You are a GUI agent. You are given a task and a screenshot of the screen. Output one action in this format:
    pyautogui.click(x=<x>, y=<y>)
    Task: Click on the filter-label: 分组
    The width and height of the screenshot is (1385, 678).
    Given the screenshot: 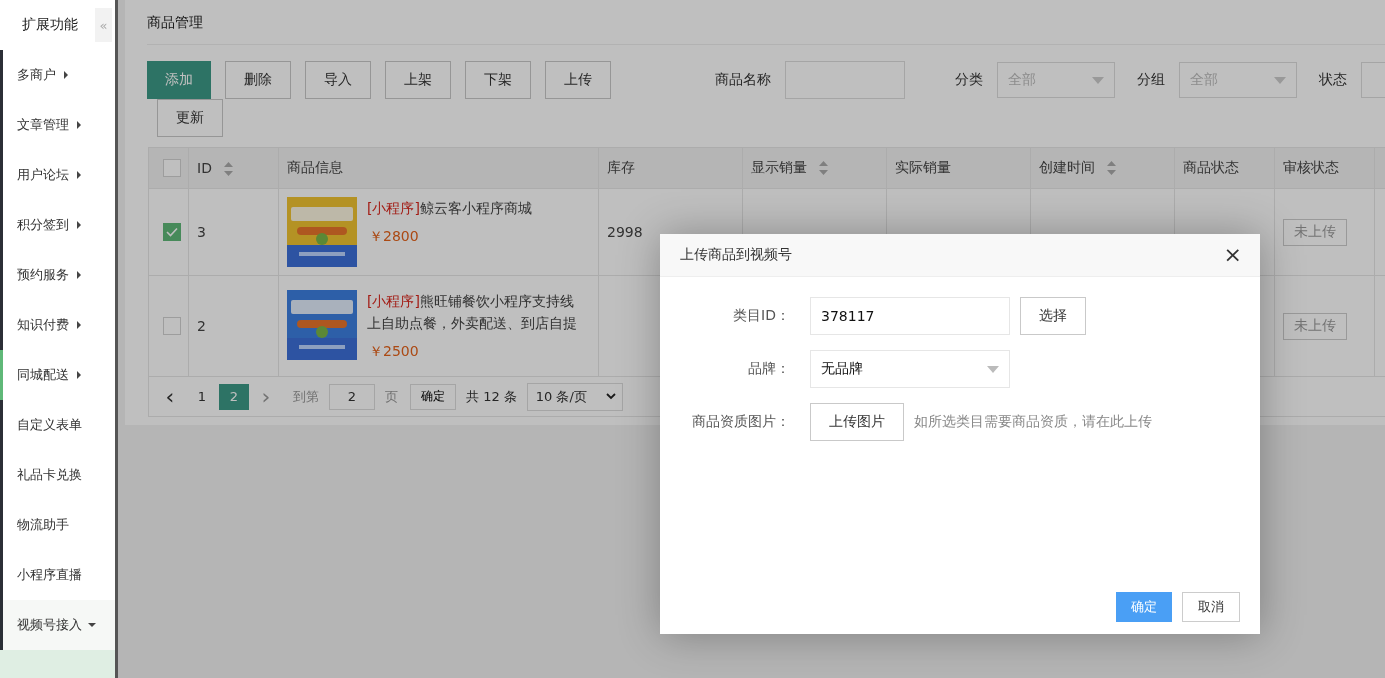 What is the action you would take?
    pyautogui.click(x=1151, y=80)
    